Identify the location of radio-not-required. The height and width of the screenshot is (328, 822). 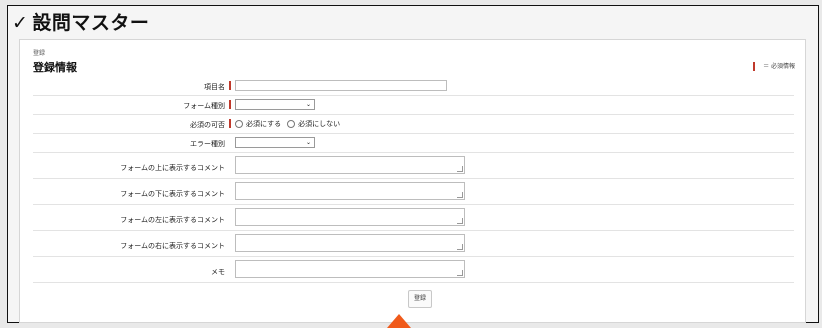
(291, 124).